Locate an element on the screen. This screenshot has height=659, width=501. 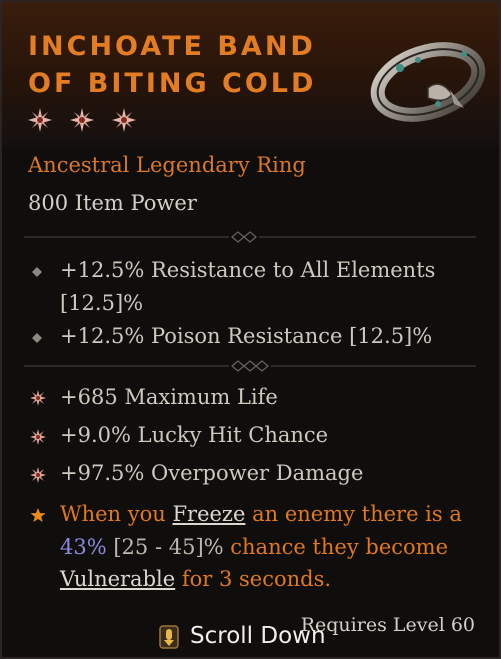
implicit-affix: +12.5% Poison Resistance [12.5]% is located at coordinates (246, 336).